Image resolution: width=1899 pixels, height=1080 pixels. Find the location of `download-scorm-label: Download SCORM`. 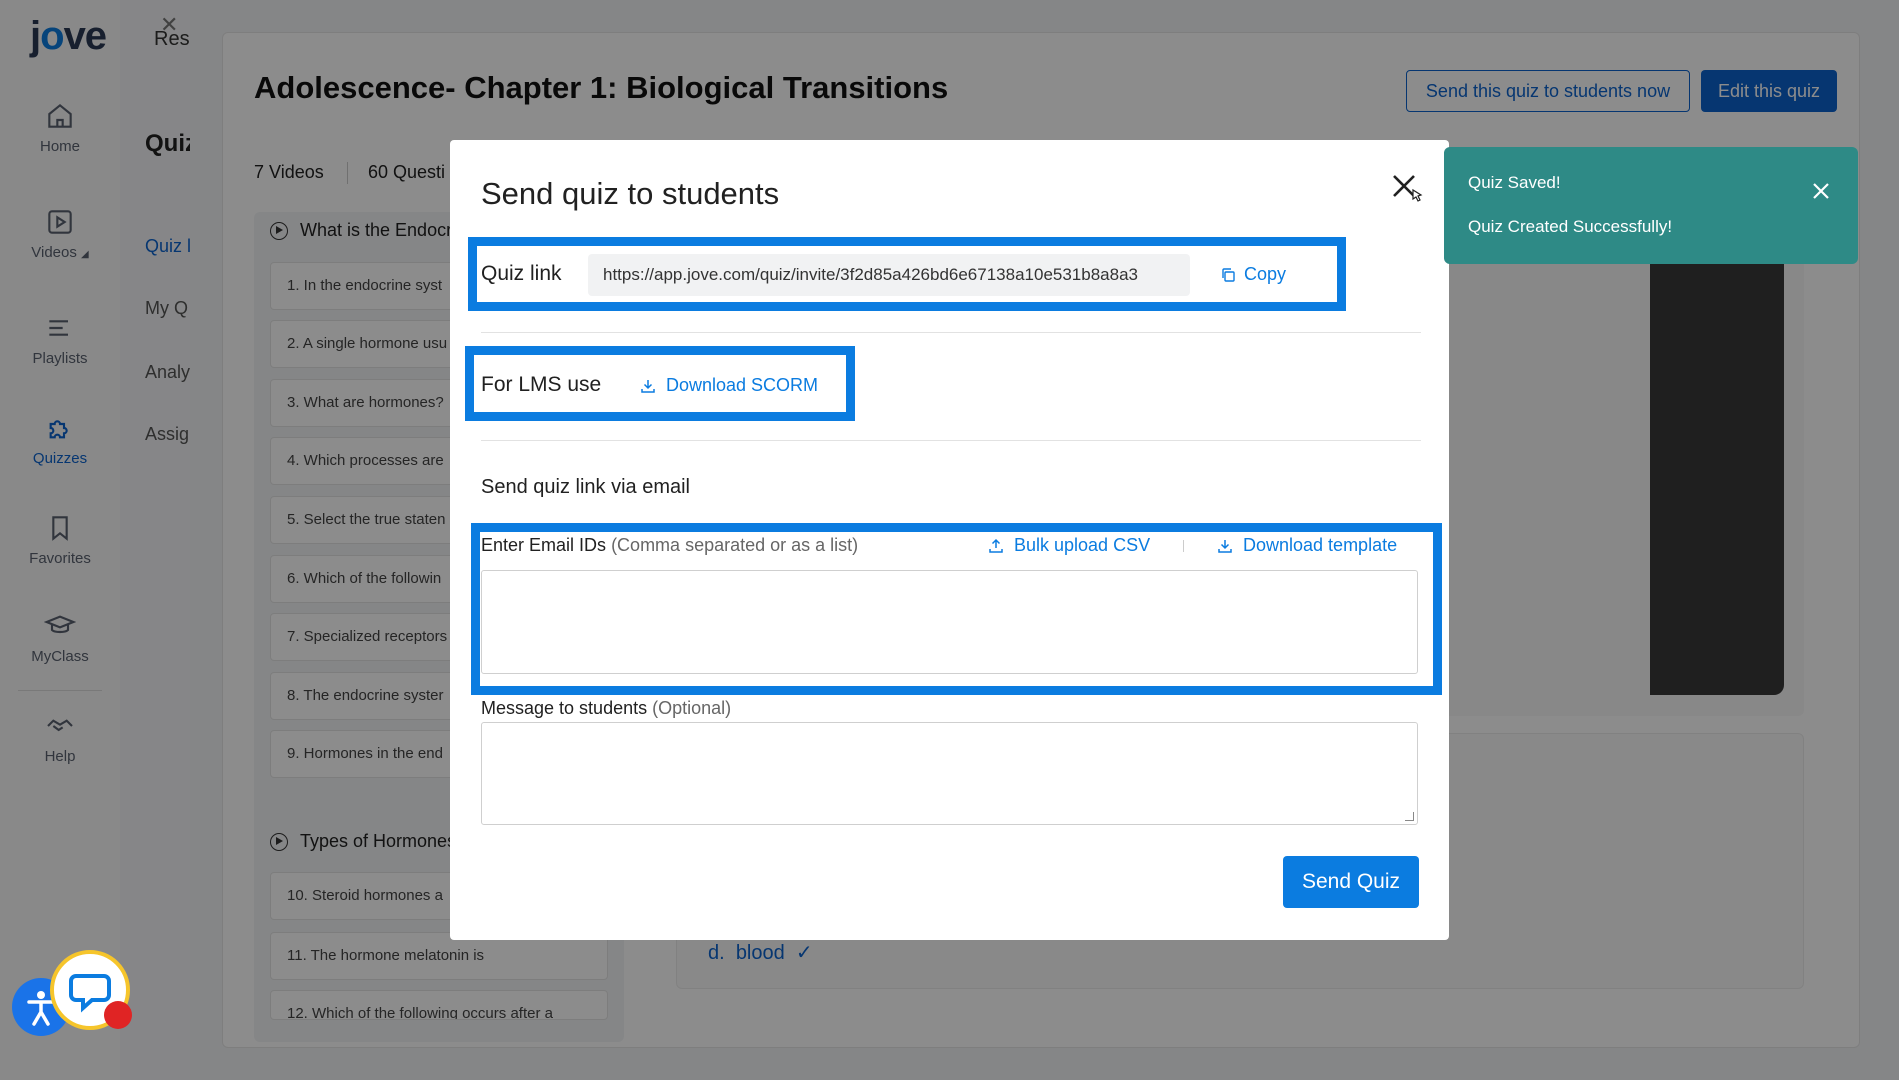

download-scorm-label: Download SCORM is located at coordinates (742, 385).